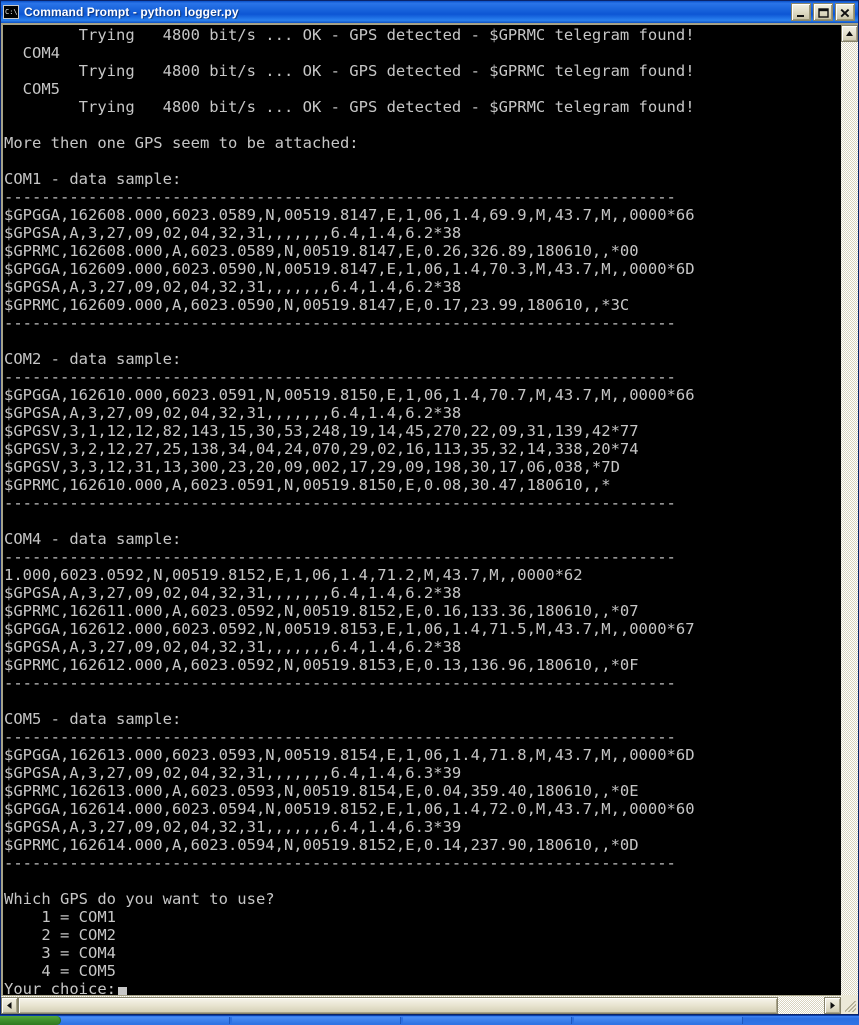 Image resolution: width=859 pixels, height=1025 pixels. What do you see at coordinates (60, 971) in the screenshot?
I see `console-line: 4 = COM5` at bounding box center [60, 971].